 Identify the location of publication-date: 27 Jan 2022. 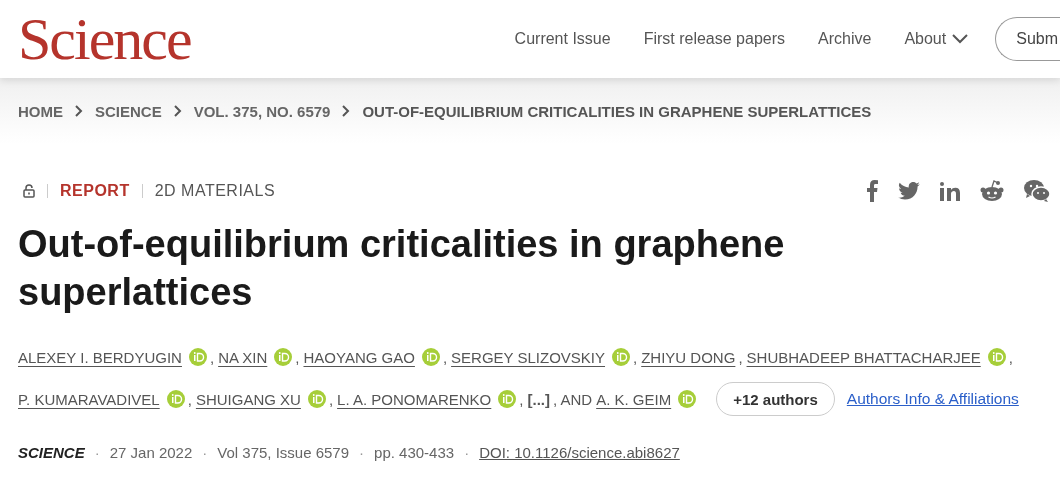
(151, 452).